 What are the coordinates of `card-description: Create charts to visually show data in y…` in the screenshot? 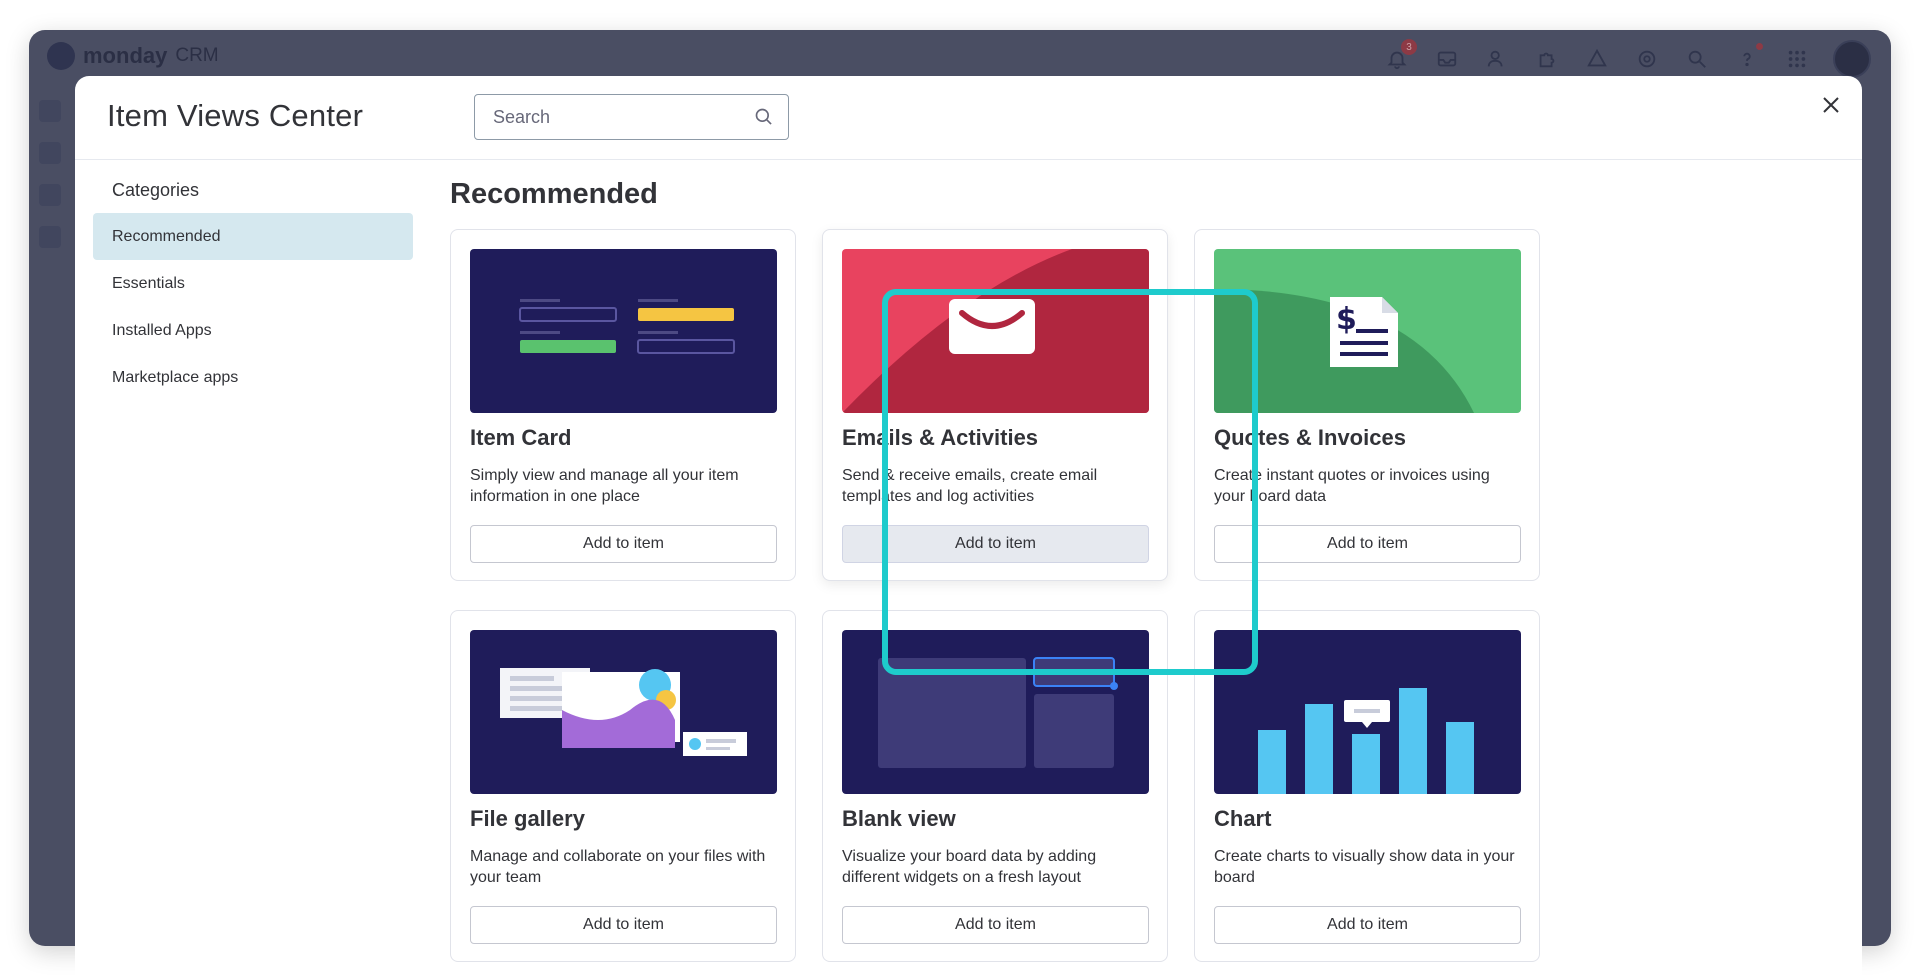 It's located at (1364, 867).